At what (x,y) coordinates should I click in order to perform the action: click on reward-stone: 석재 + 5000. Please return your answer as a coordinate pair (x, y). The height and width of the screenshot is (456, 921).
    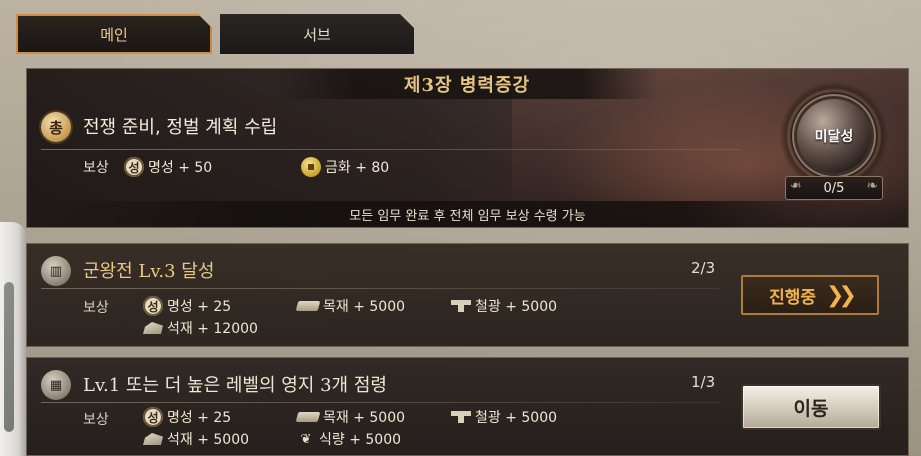
    Looking at the image, I should click on (196, 439).